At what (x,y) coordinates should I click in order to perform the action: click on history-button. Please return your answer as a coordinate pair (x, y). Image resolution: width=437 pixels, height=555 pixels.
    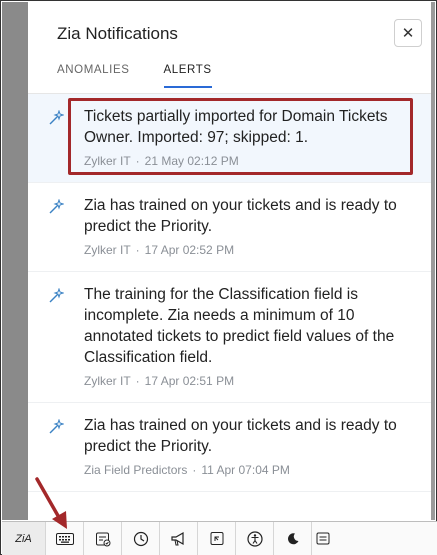
    Looking at the image, I should click on (141, 538).